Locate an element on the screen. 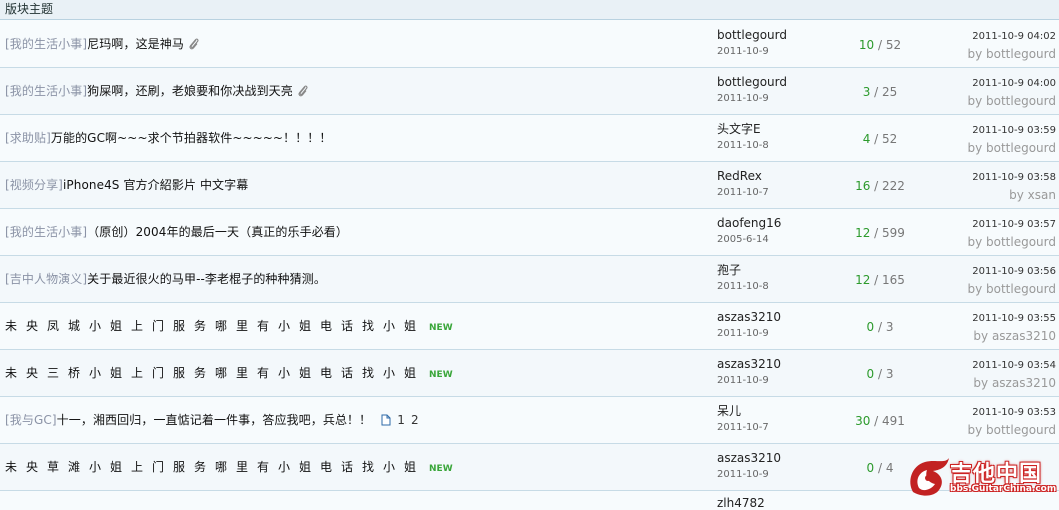 This screenshot has width=1059, height=510. last-post-time-link: 2011-10-9 04:00 is located at coordinates (986, 84).